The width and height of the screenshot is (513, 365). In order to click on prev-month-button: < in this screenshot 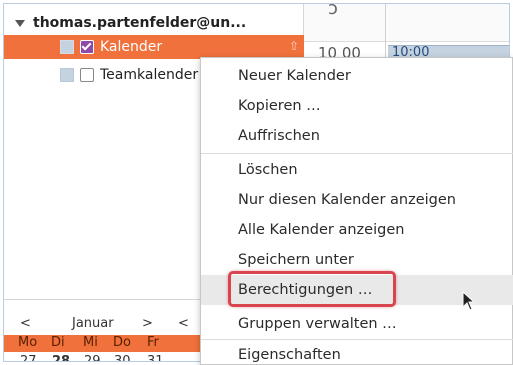, I will do `click(25, 323)`.